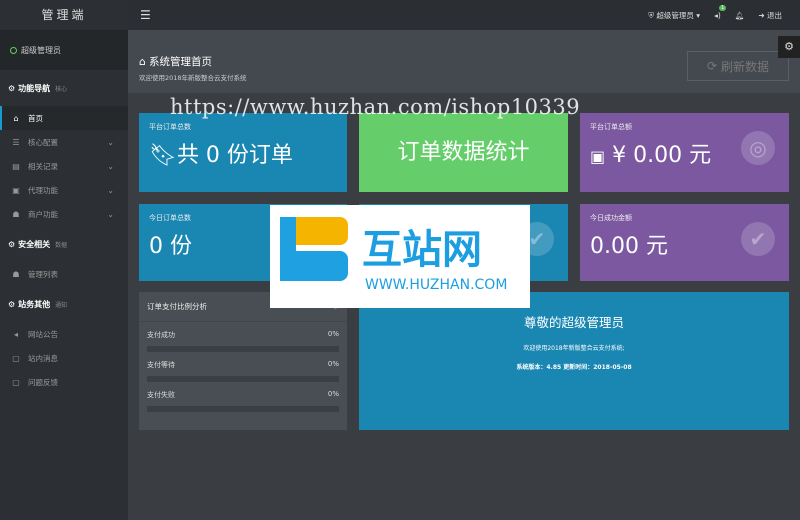  What do you see at coordinates (16, 166) in the screenshot?
I see `list-icon: ▤` at bounding box center [16, 166].